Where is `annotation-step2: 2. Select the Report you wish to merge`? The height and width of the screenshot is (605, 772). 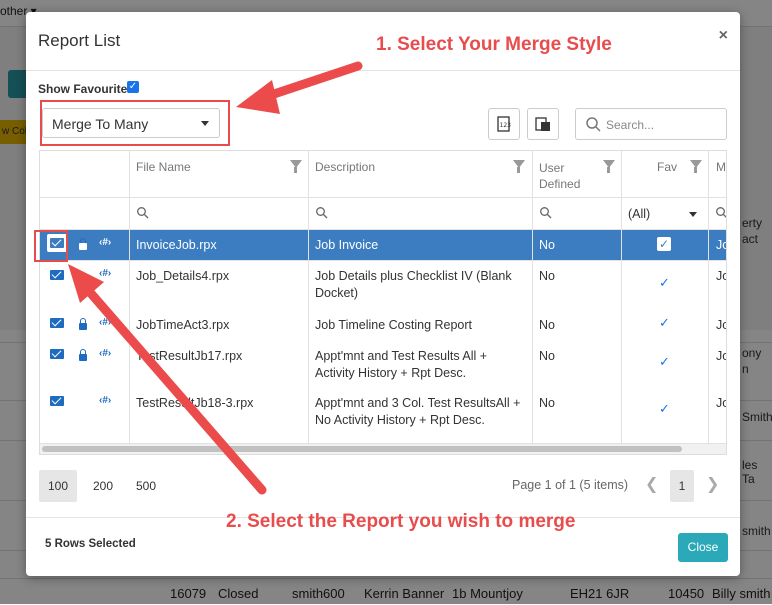 annotation-step2: 2. Select the Report you wish to merge is located at coordinates (401, 521).